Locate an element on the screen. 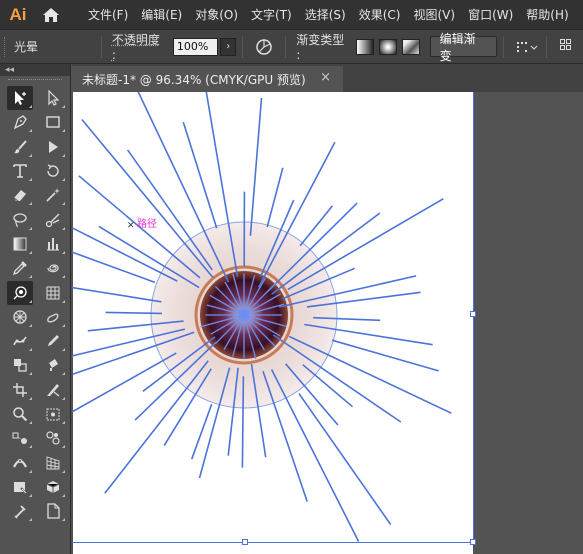 This screenshot has height=554, width=583. free-transform-tool-icon is located at coordinates (20, 487).